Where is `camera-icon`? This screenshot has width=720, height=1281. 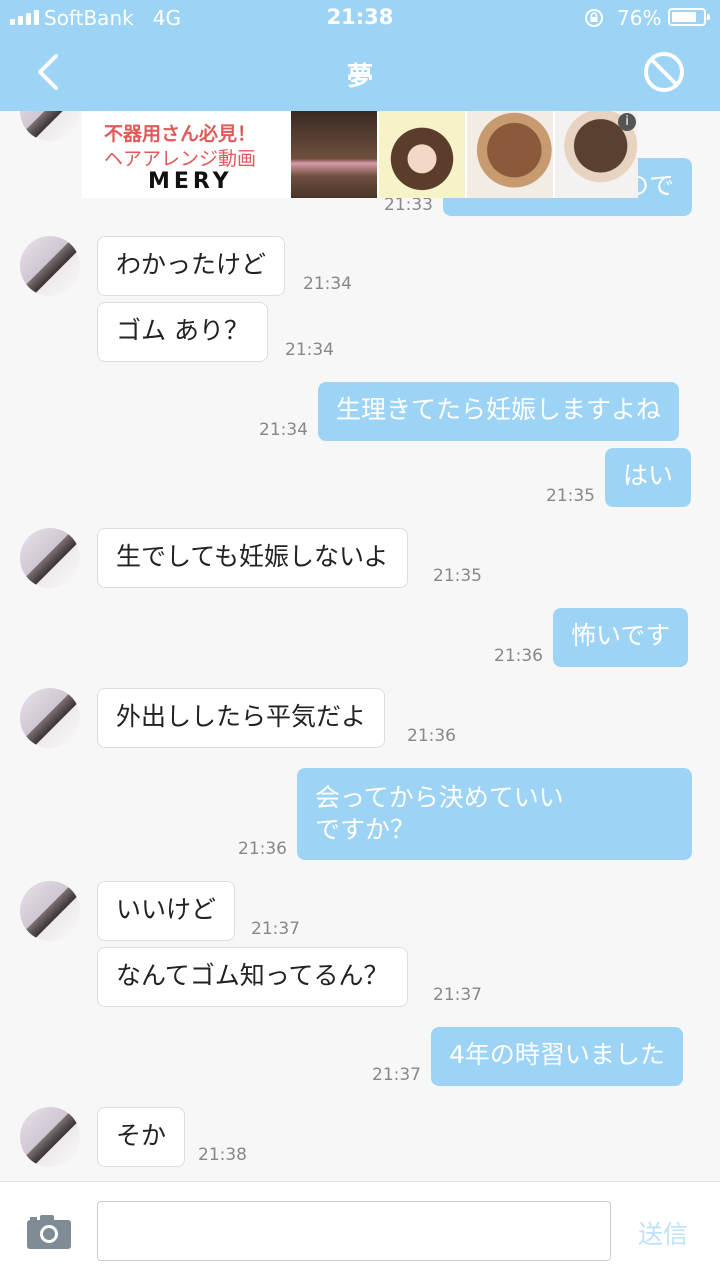
camera-icon is located at coordinates (49, 1232).